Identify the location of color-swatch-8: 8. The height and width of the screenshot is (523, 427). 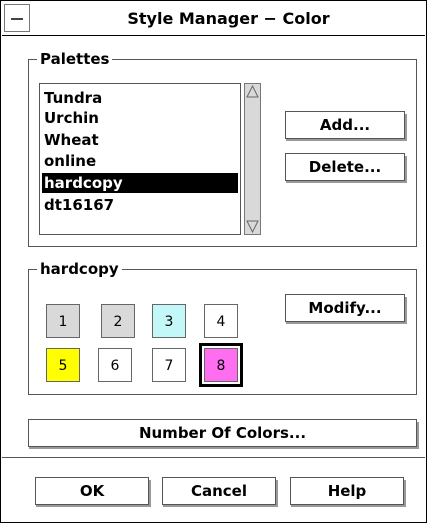
(221, 365).